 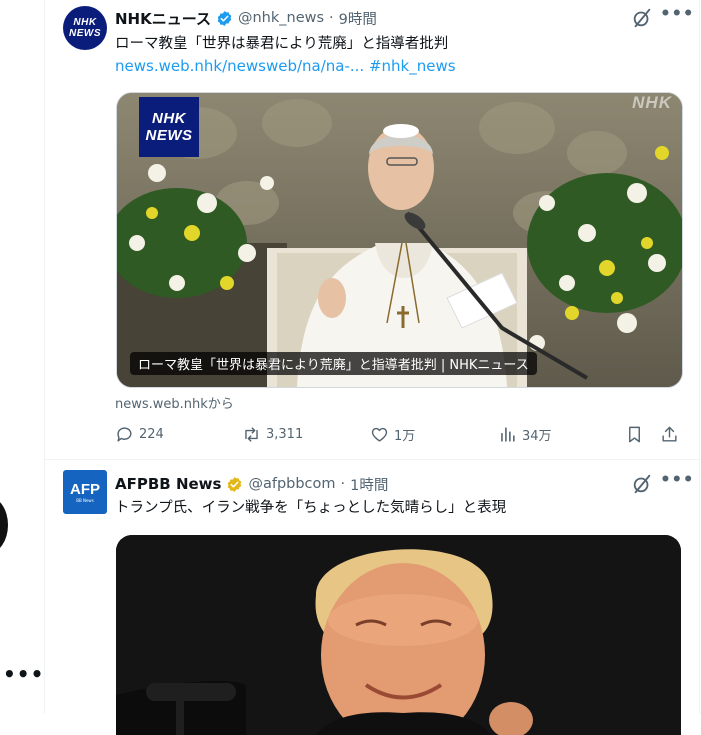 What do you see at coordinates (169, 135) in the screenshot?
I see `logo-text: NEWS` at bounding box center [169, 135].